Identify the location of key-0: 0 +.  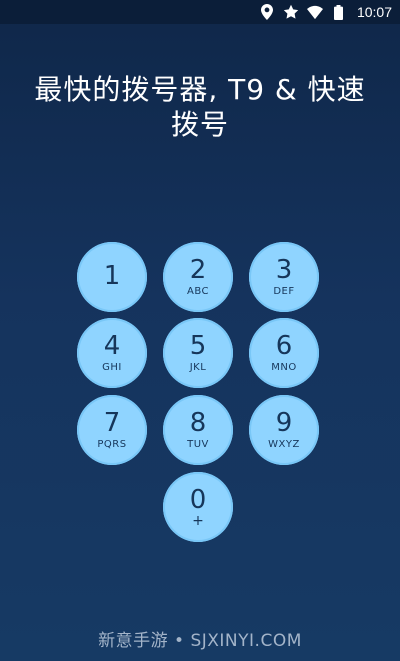
(198, 507).